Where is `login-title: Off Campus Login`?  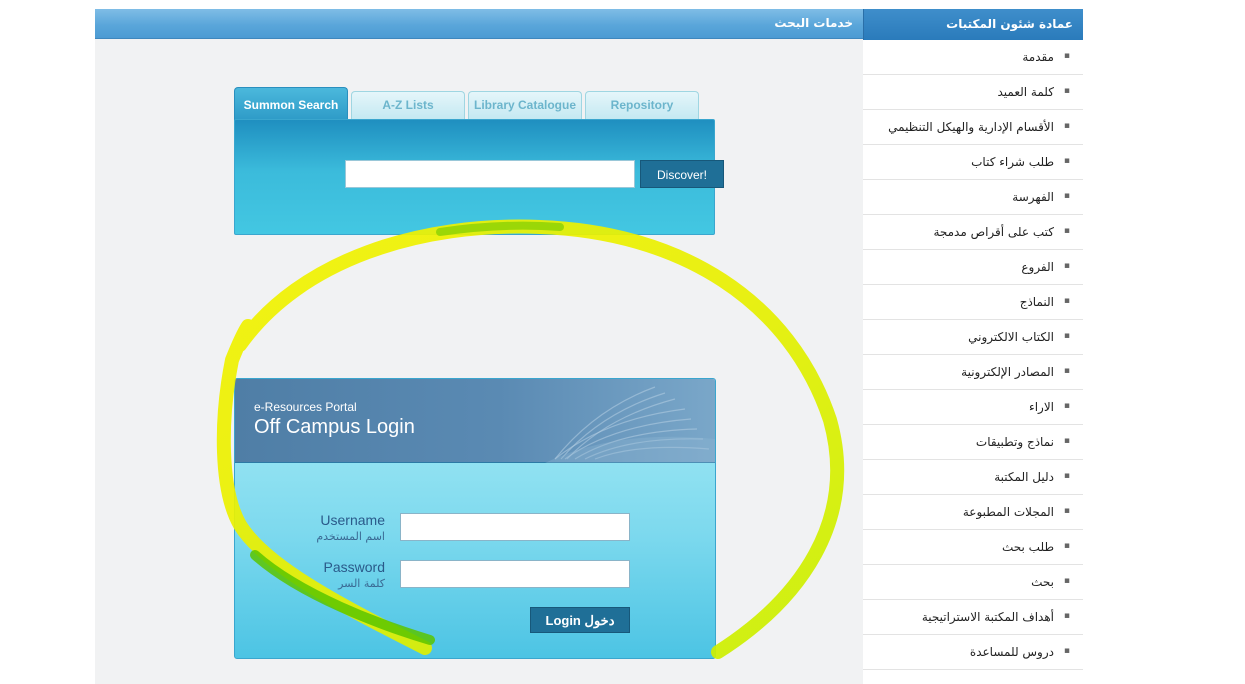
login-title: Off Campus Login is located at coordinates (334, 427).